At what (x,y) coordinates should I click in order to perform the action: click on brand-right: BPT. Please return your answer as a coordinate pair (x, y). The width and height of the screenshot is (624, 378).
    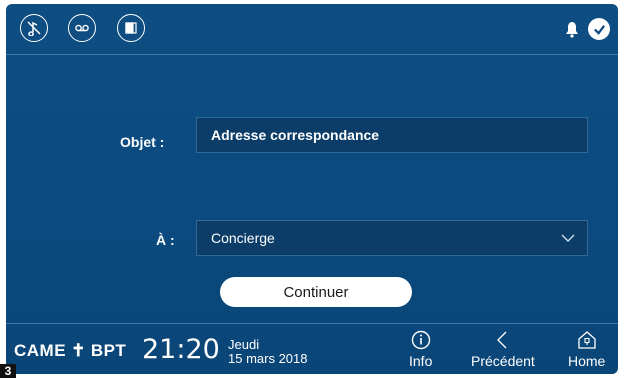
    Looking at the image, I should click on (108, 350).